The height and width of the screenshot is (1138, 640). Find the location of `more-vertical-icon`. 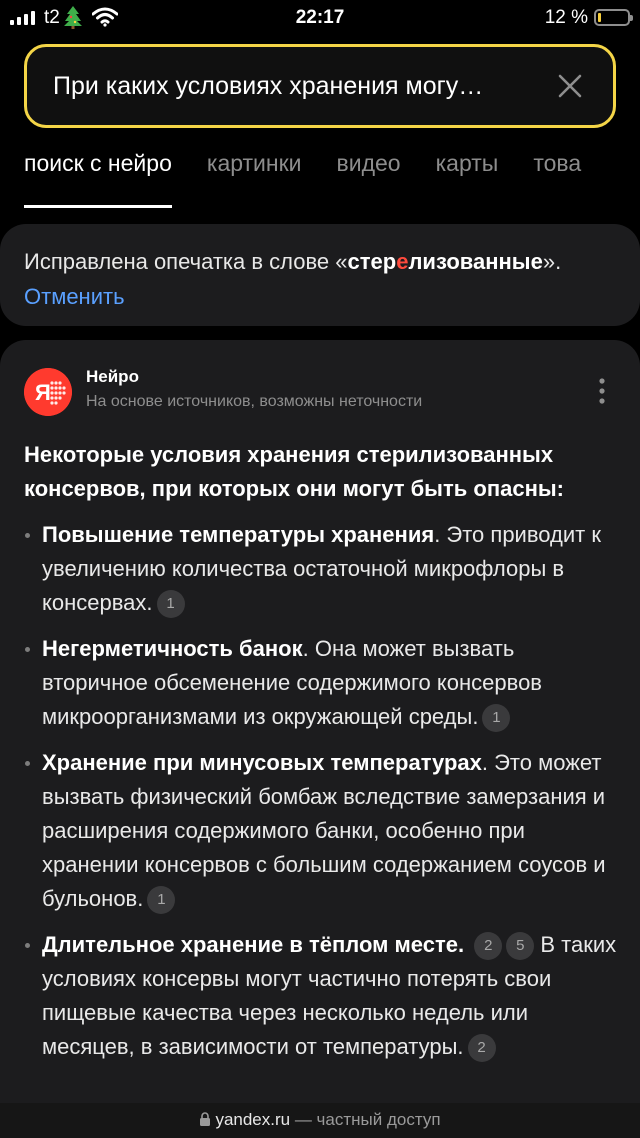

more-vertical-icon is located at coordinates (602, 391).